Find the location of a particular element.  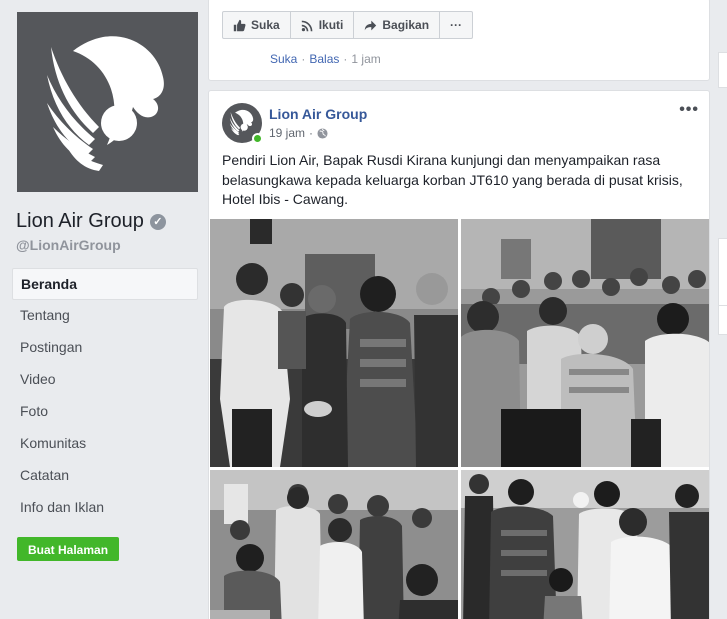

photo-room-crowd is located at coordinates (334, 544).